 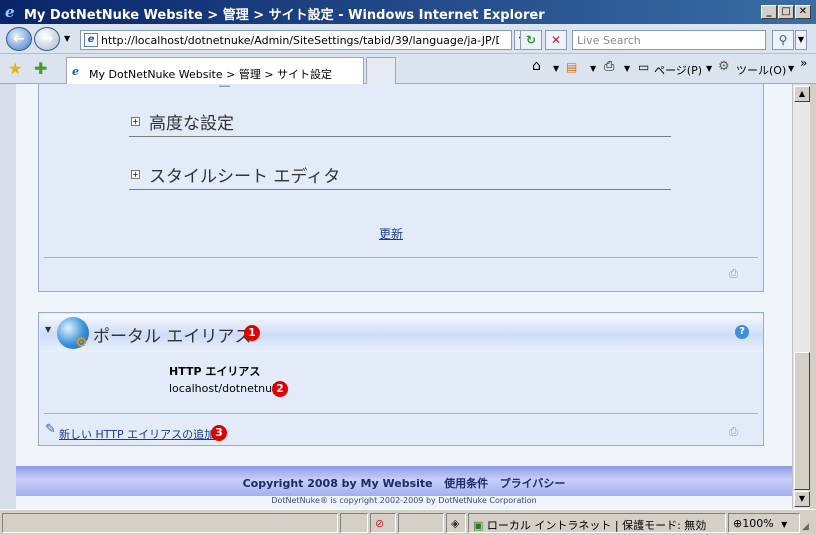 I want to click on gear-badge-icon: ⚙, so click(x=81, y=343).